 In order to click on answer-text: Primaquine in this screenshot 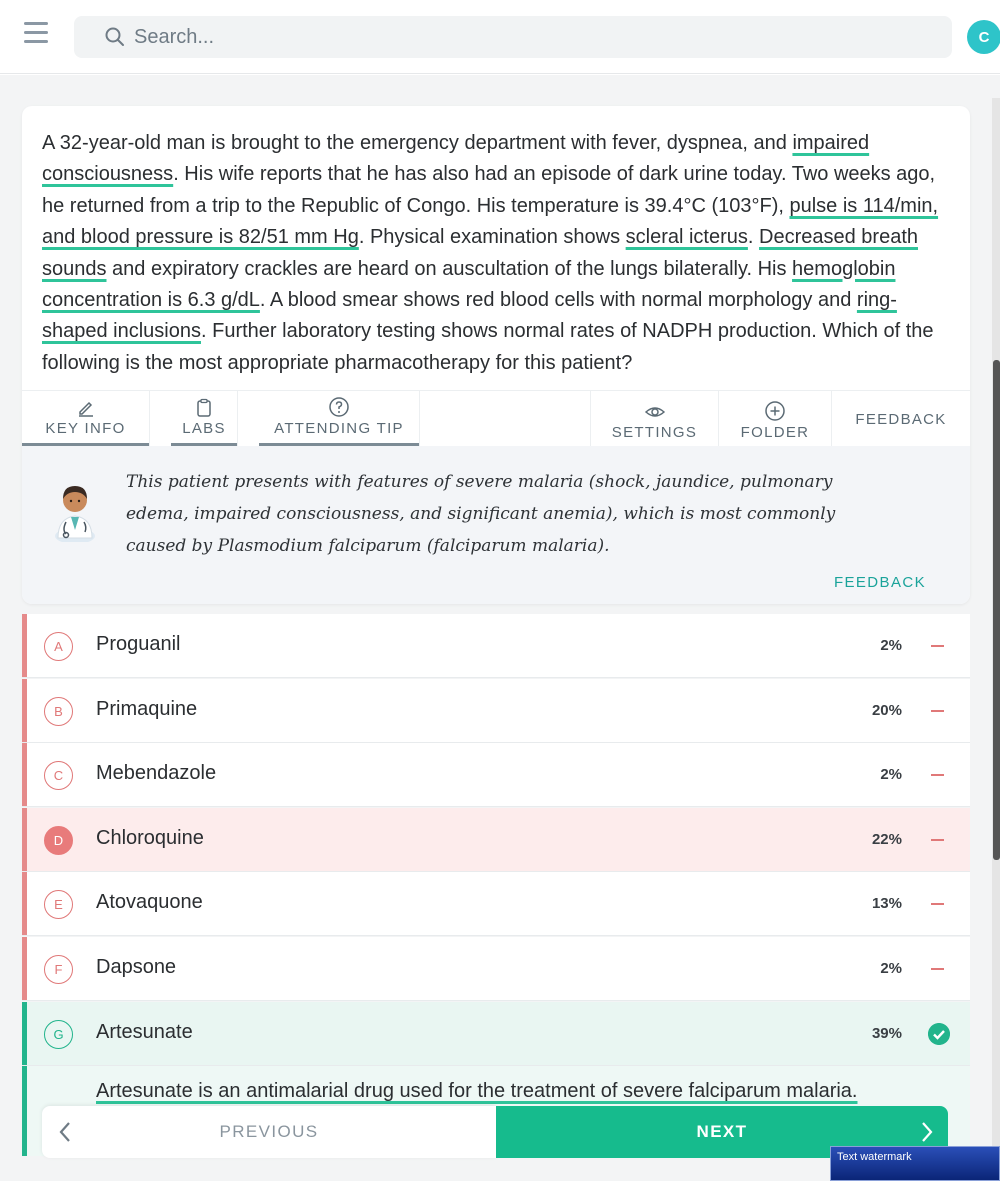, I will do `click(147, 708)`.